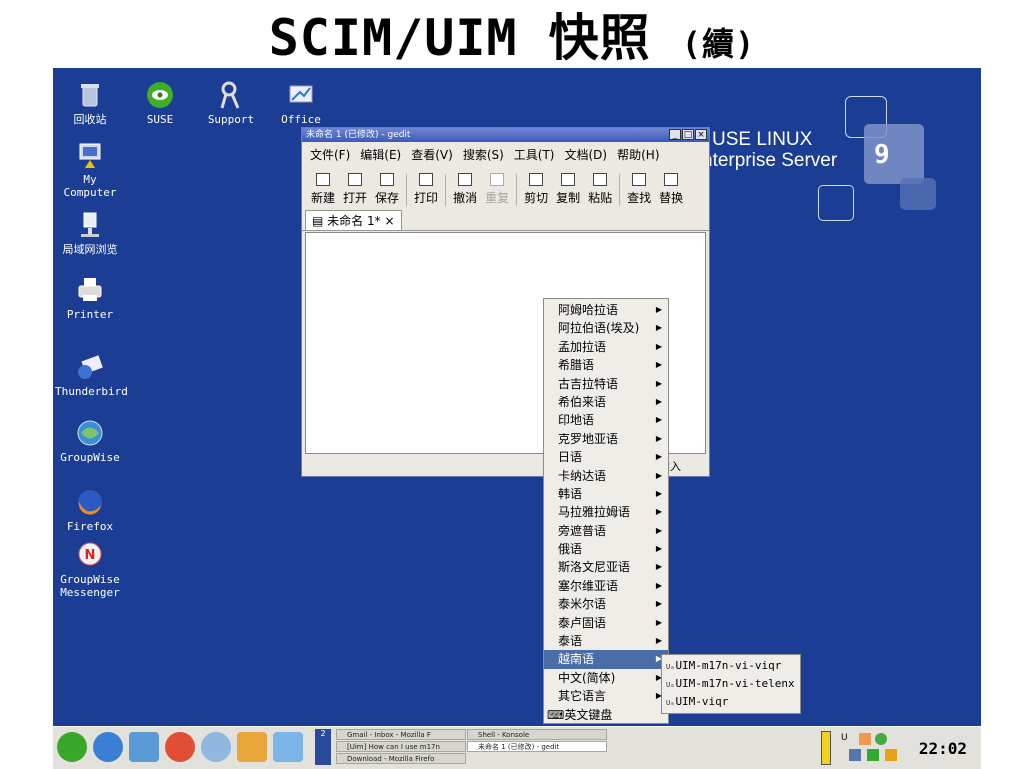 The image size is (1024, 769). What do you see at coordinates (688, 134) in the screenshot?
I see `maximize-button: □` at bounding box center [688, 134].